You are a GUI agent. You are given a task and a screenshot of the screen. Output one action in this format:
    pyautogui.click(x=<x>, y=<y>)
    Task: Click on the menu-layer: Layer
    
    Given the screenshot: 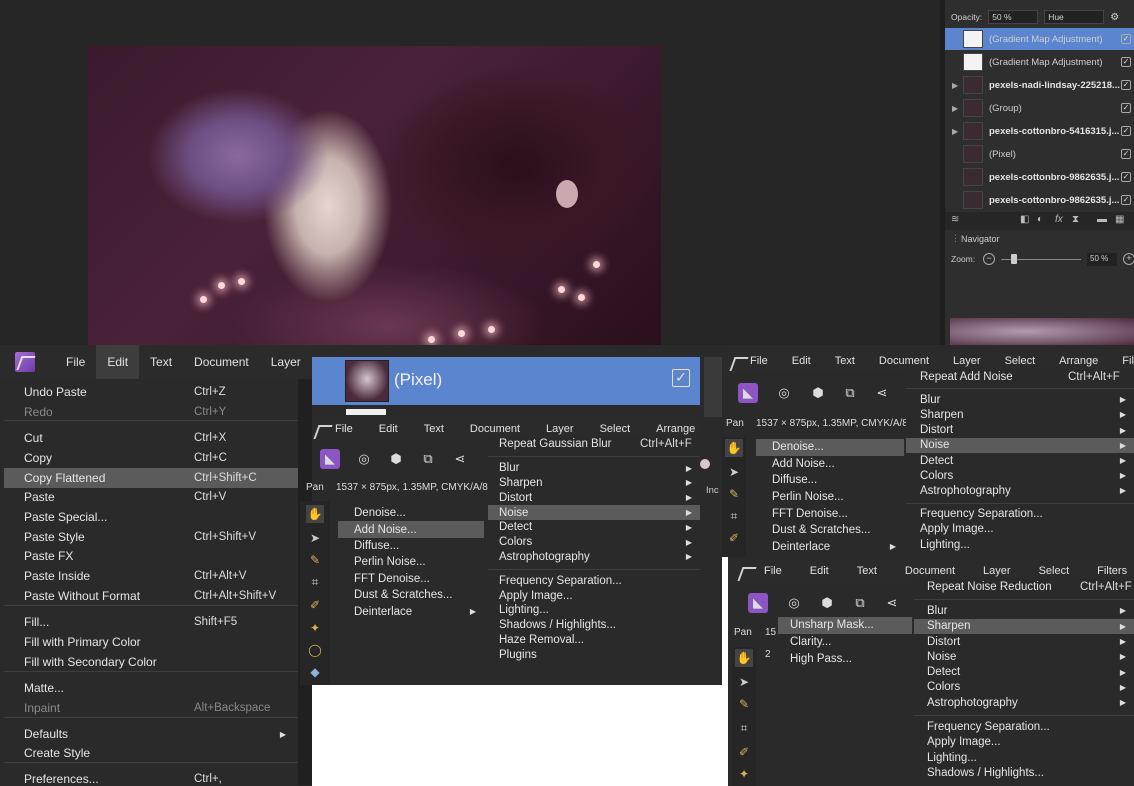 What is the action you would take?
    pyautogui.click(x=286, y=362)
    